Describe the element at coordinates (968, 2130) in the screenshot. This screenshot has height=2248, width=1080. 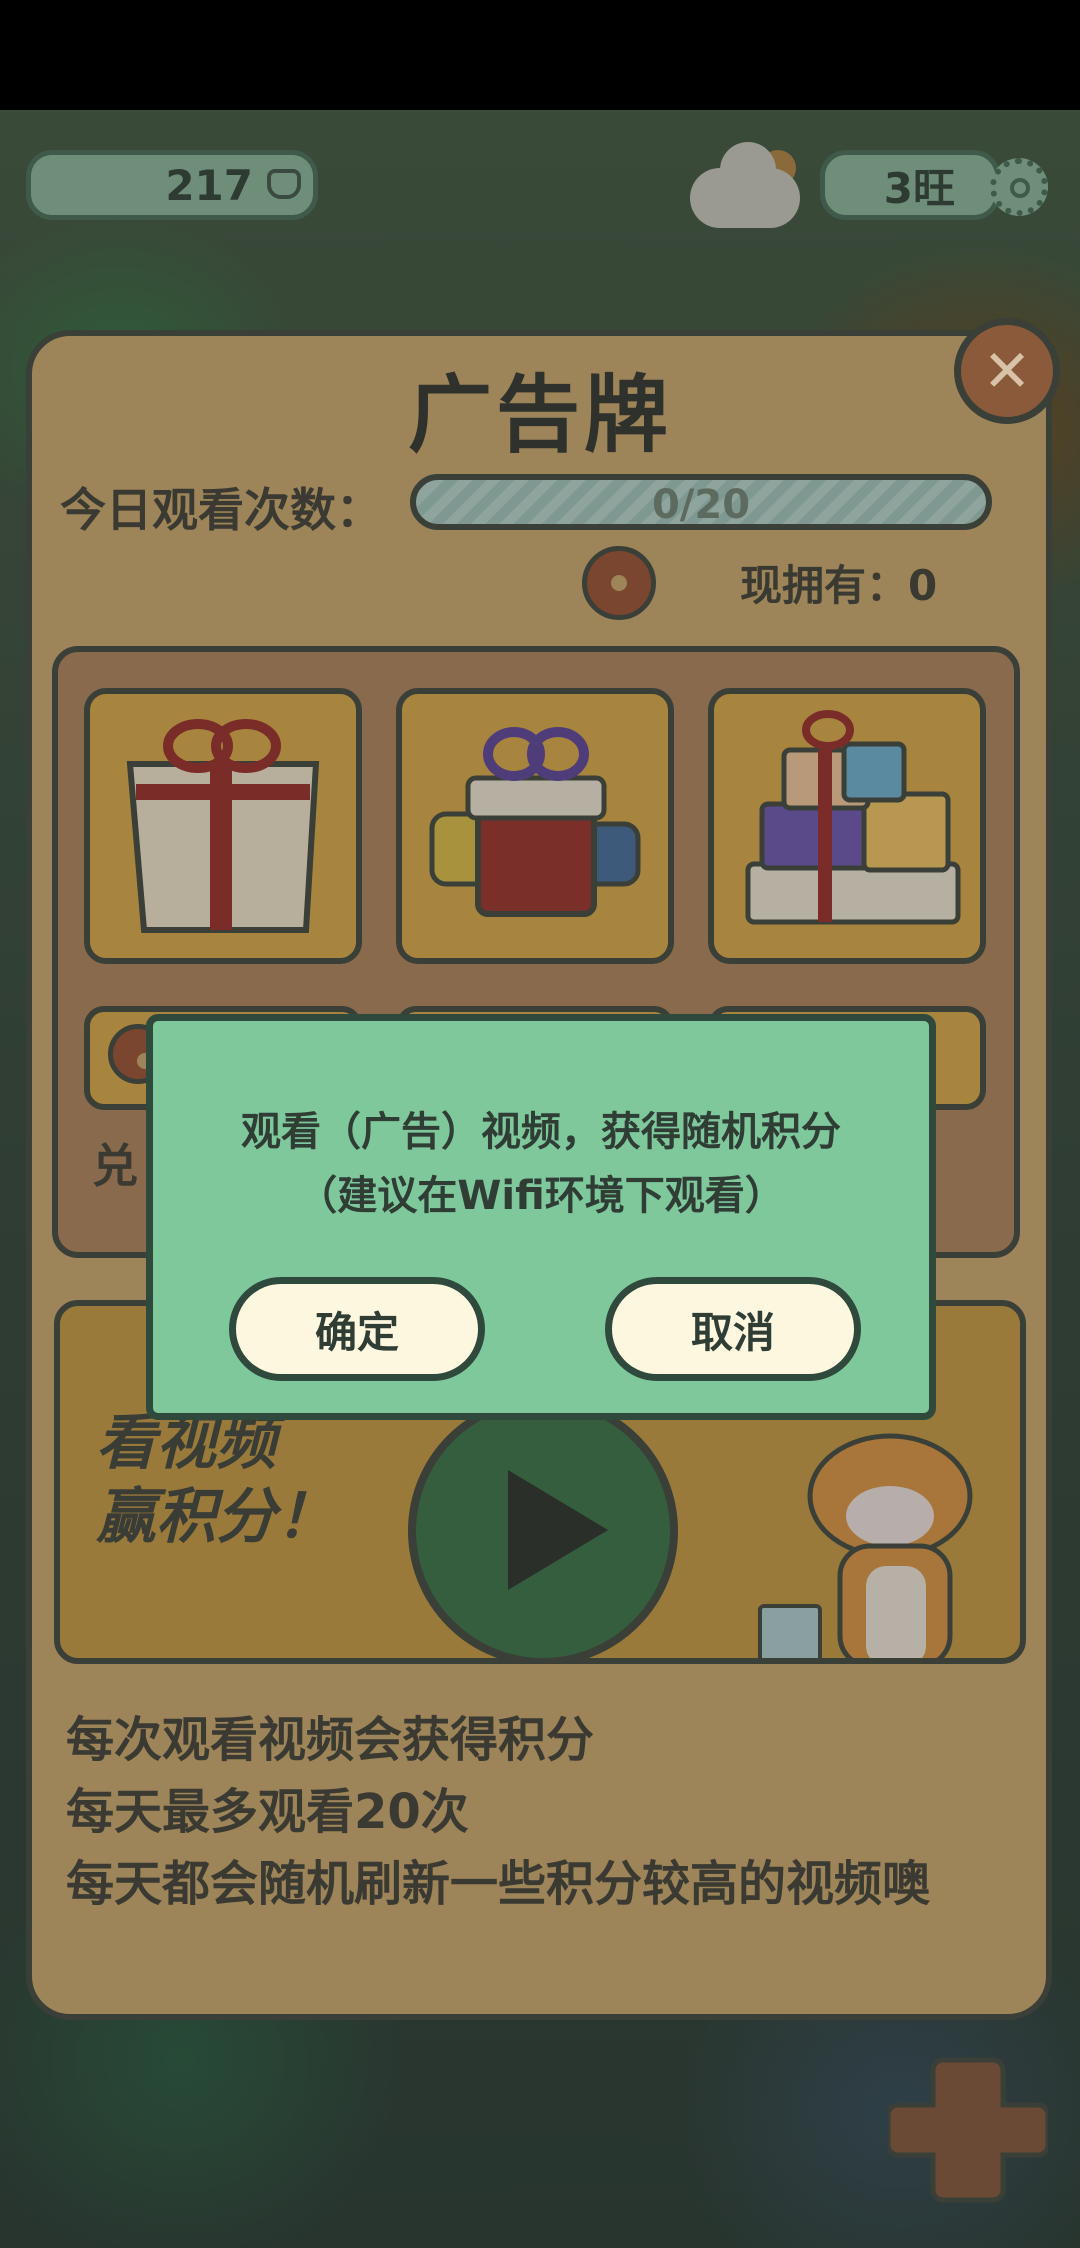
I see `add-plus-icon` at that location.